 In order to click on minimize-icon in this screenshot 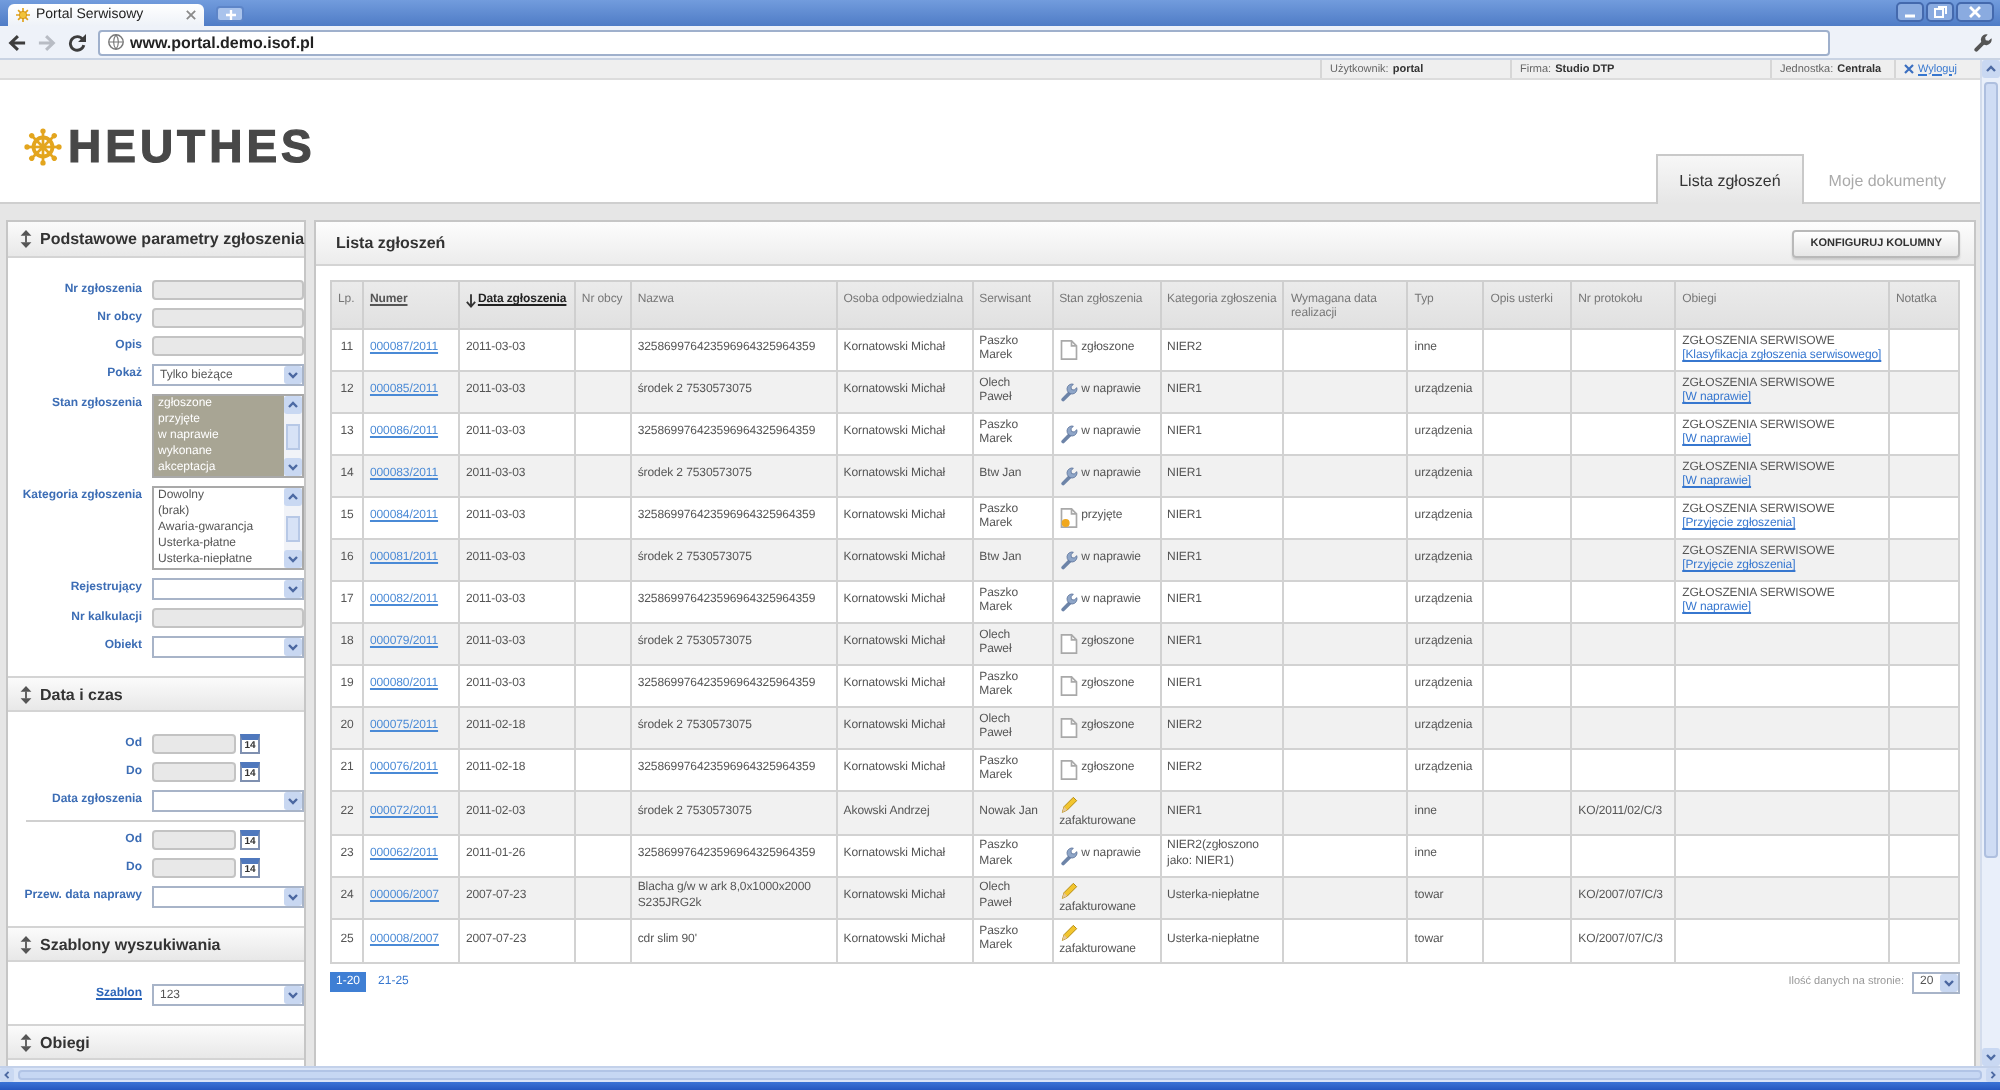, I will do `click(1910, 12)`.